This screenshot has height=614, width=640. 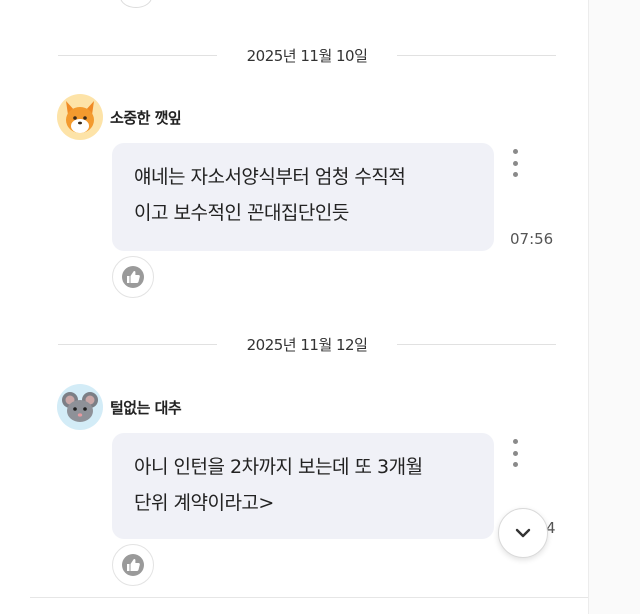 I want to click on bottom-divider, so click(x=309, y=597).